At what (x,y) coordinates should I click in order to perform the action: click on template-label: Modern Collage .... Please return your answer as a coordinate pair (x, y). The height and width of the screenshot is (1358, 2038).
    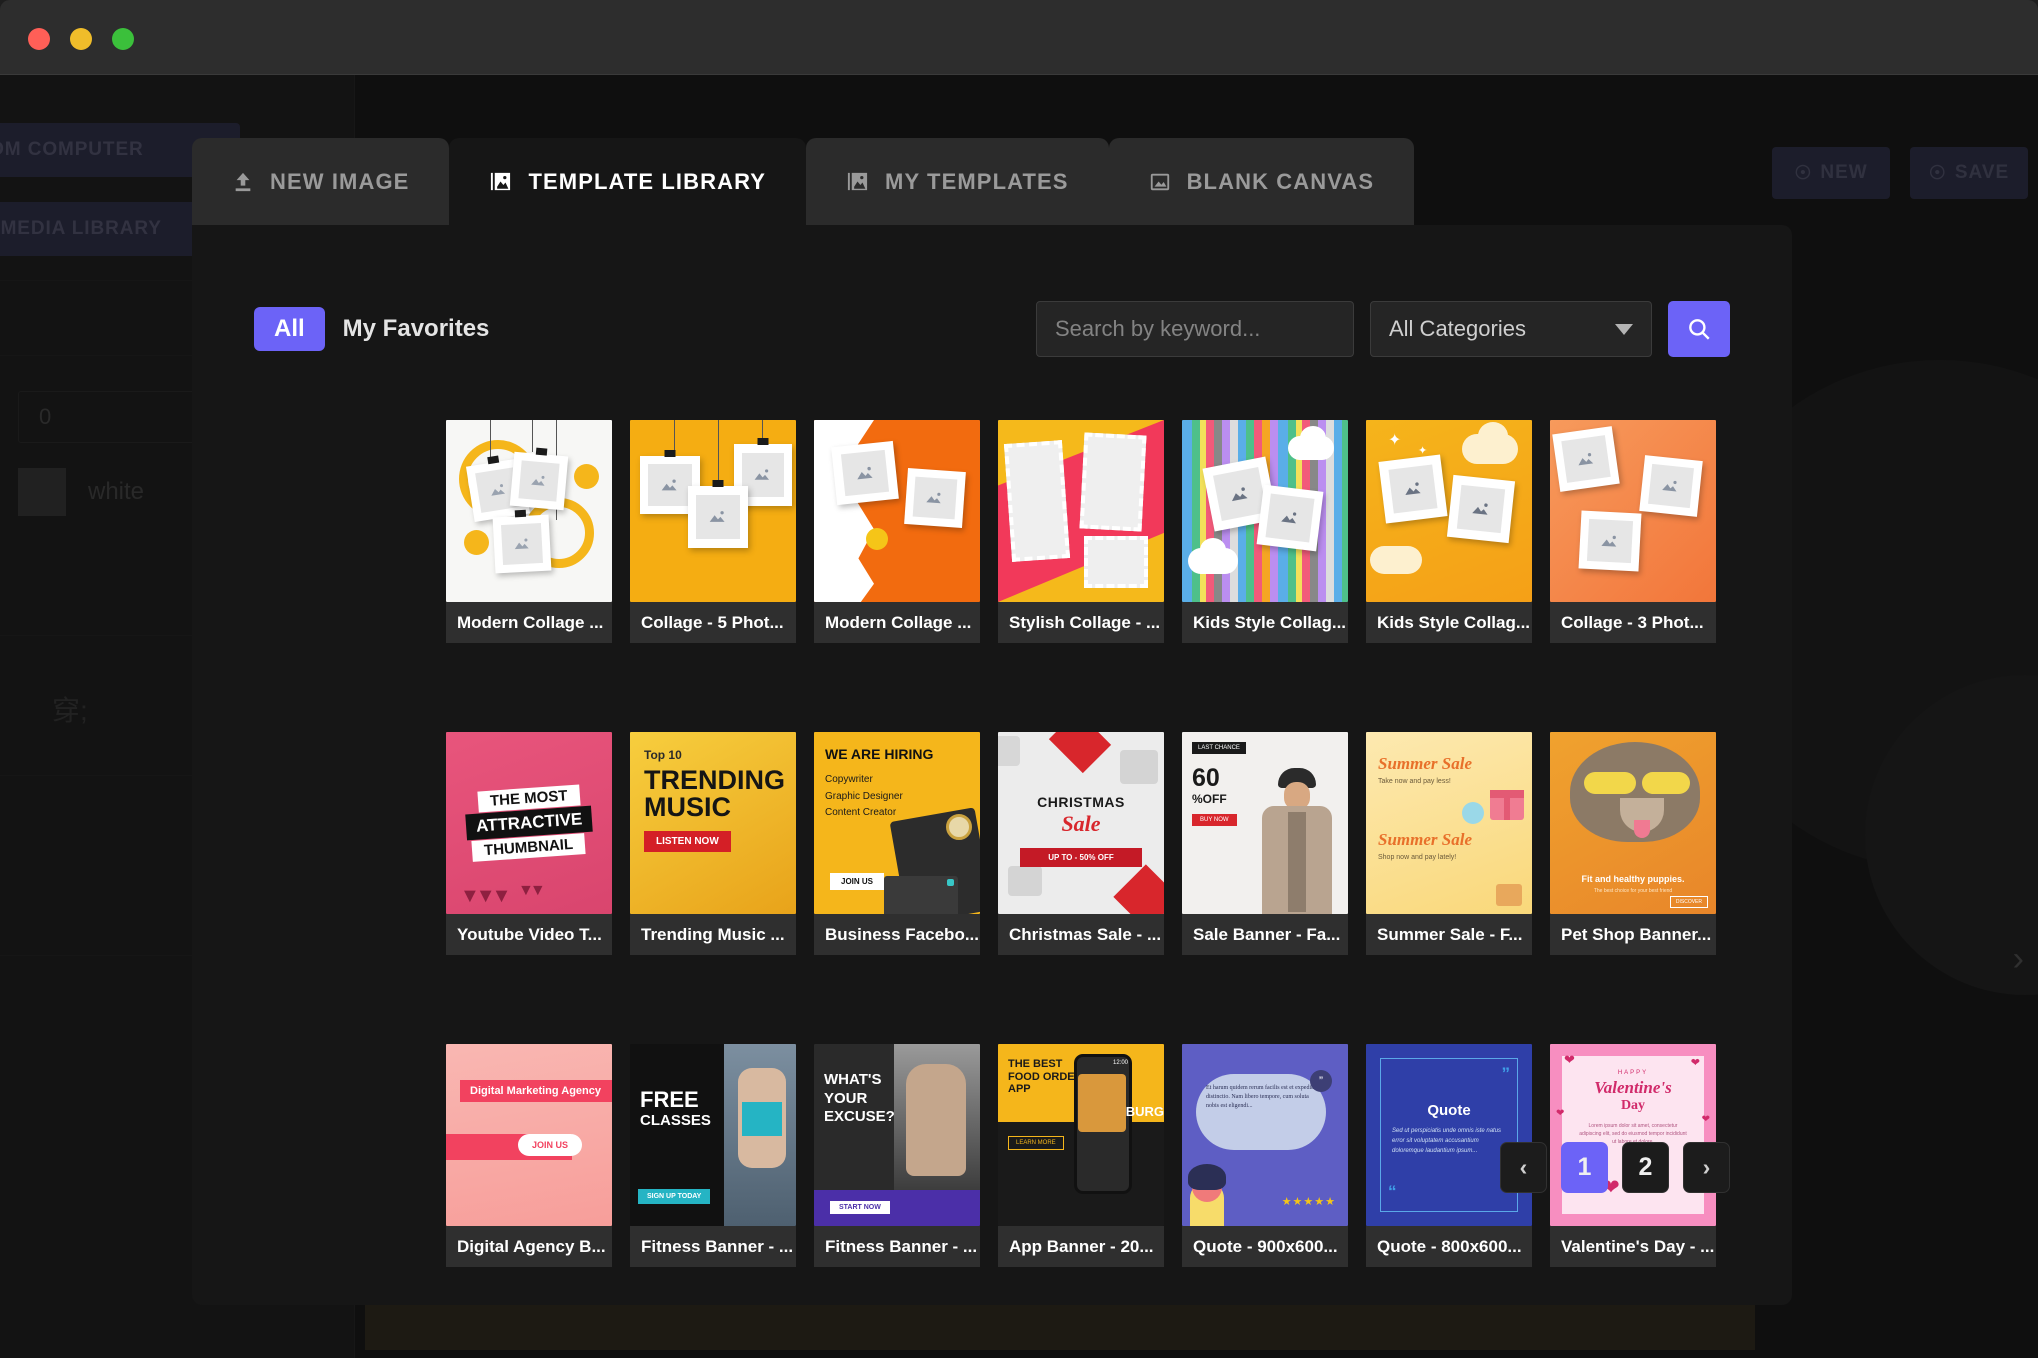
    Looking at the image, I should click on (897, 622).